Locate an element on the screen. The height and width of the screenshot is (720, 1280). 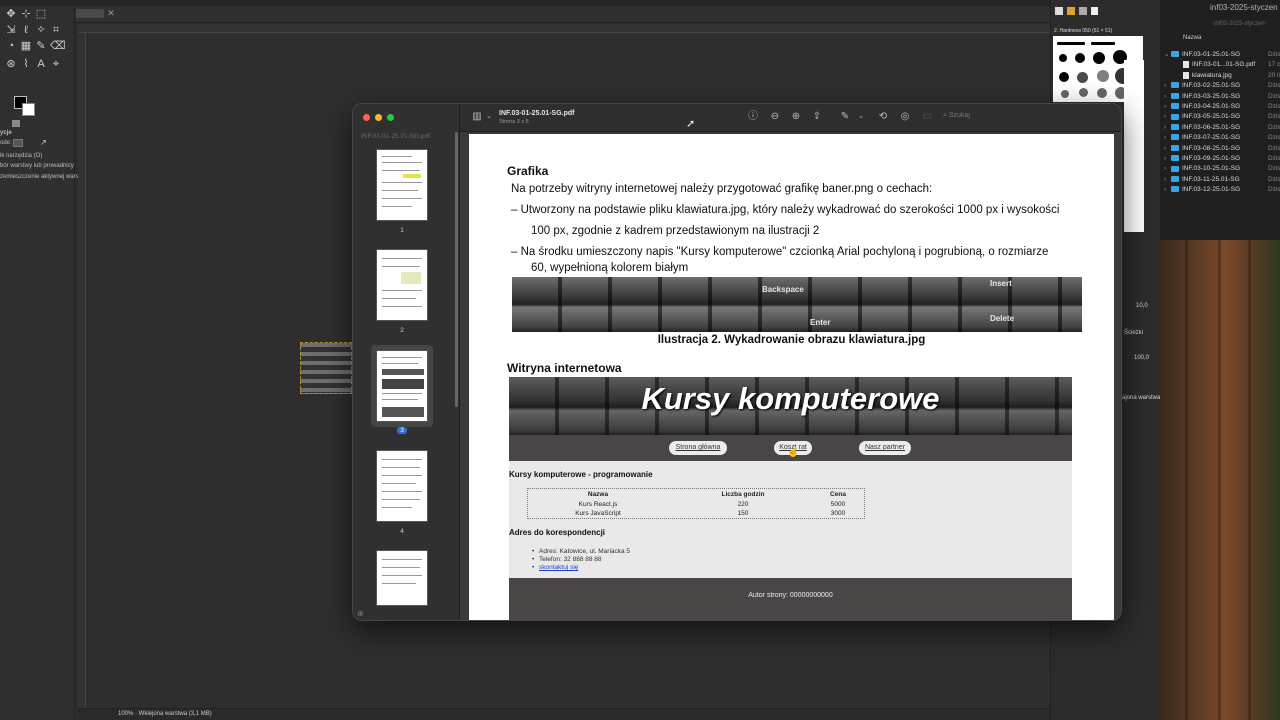
markup-icon: ◎ is located at coordinates (905, 117).